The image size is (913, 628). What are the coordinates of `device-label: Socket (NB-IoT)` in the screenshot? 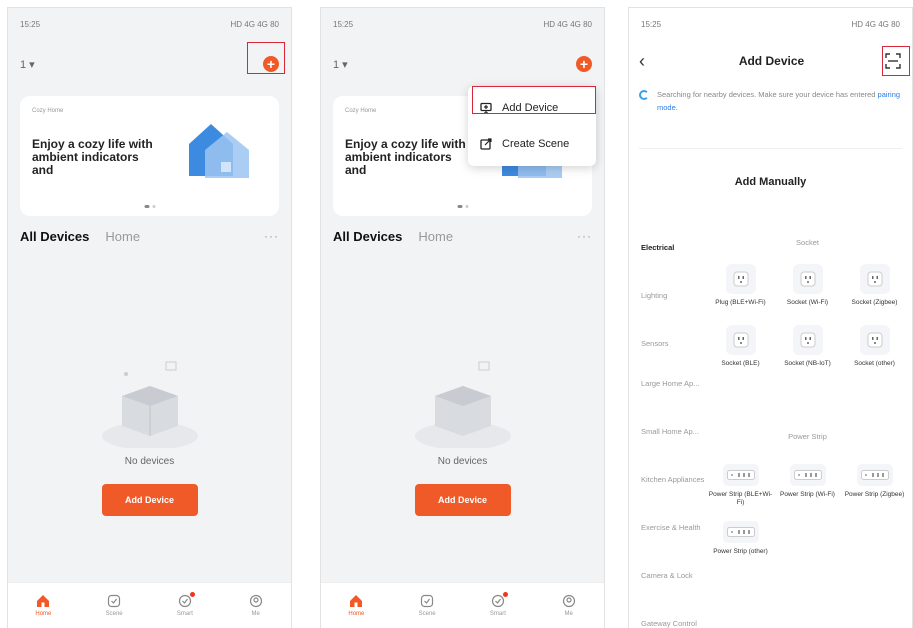 It's located at (807, 363).